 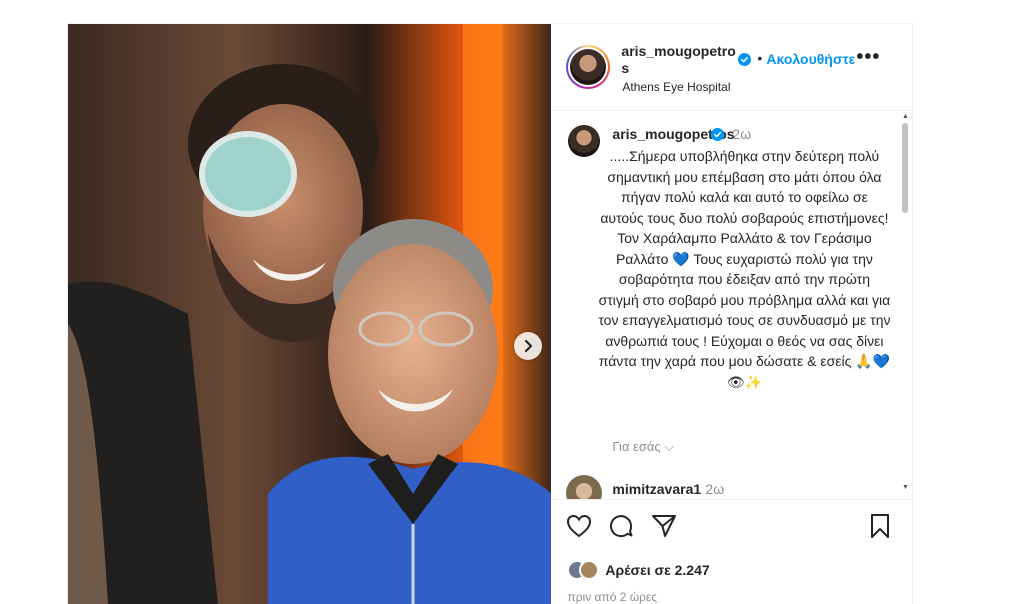 I want to click on post-location: Athens Eye Hospital, so click(x=676, y=87).